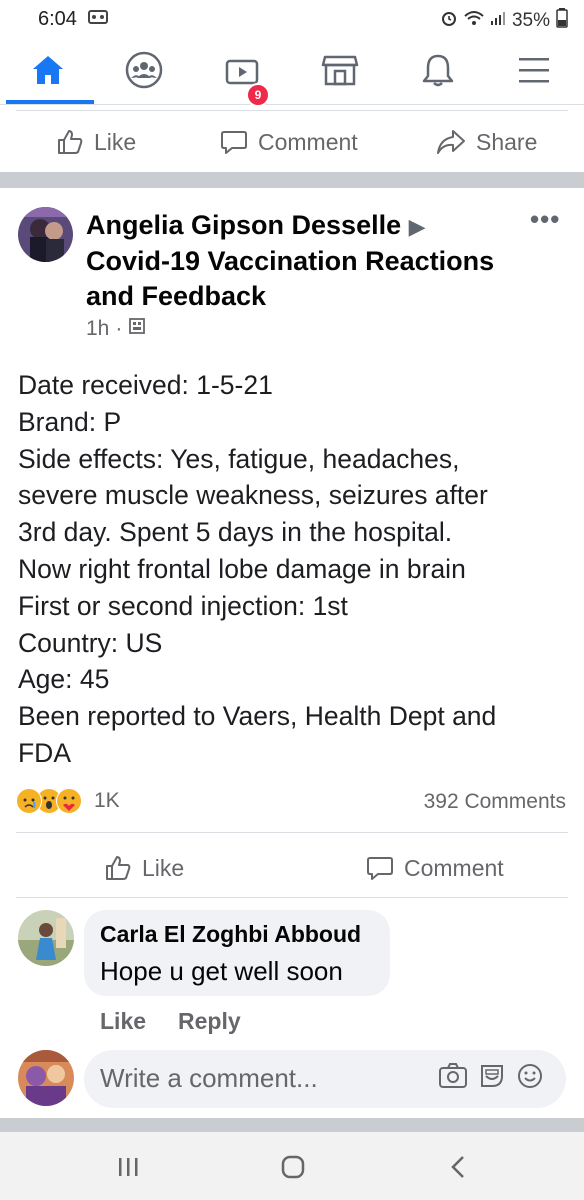  Describe the element at coordinates (221, 971) in the screenshot. I see `comment-text: Hope u get well soon` at that location.